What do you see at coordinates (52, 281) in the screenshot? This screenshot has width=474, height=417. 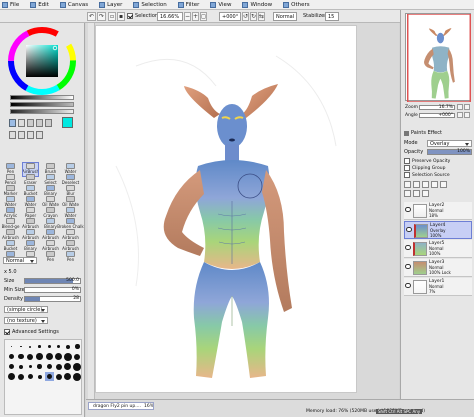 I see `size-slider: 500.0` at bounding box center [52, 281].